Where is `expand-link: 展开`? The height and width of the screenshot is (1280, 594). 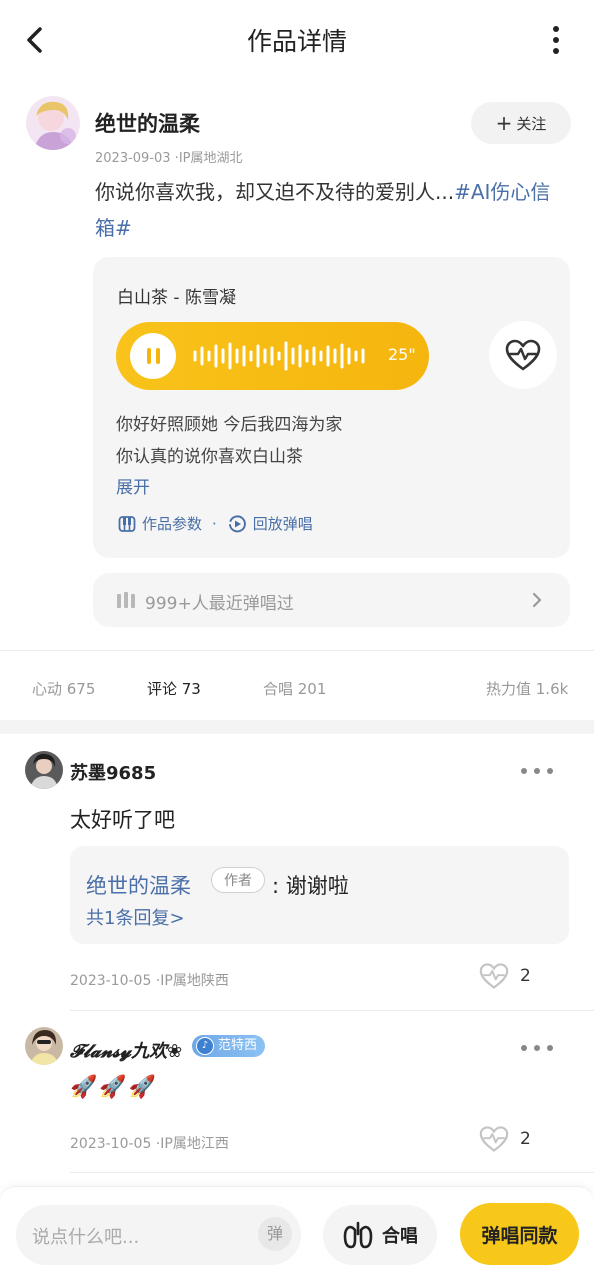 expand-link: 展开 is located at coordinates (133, 485).